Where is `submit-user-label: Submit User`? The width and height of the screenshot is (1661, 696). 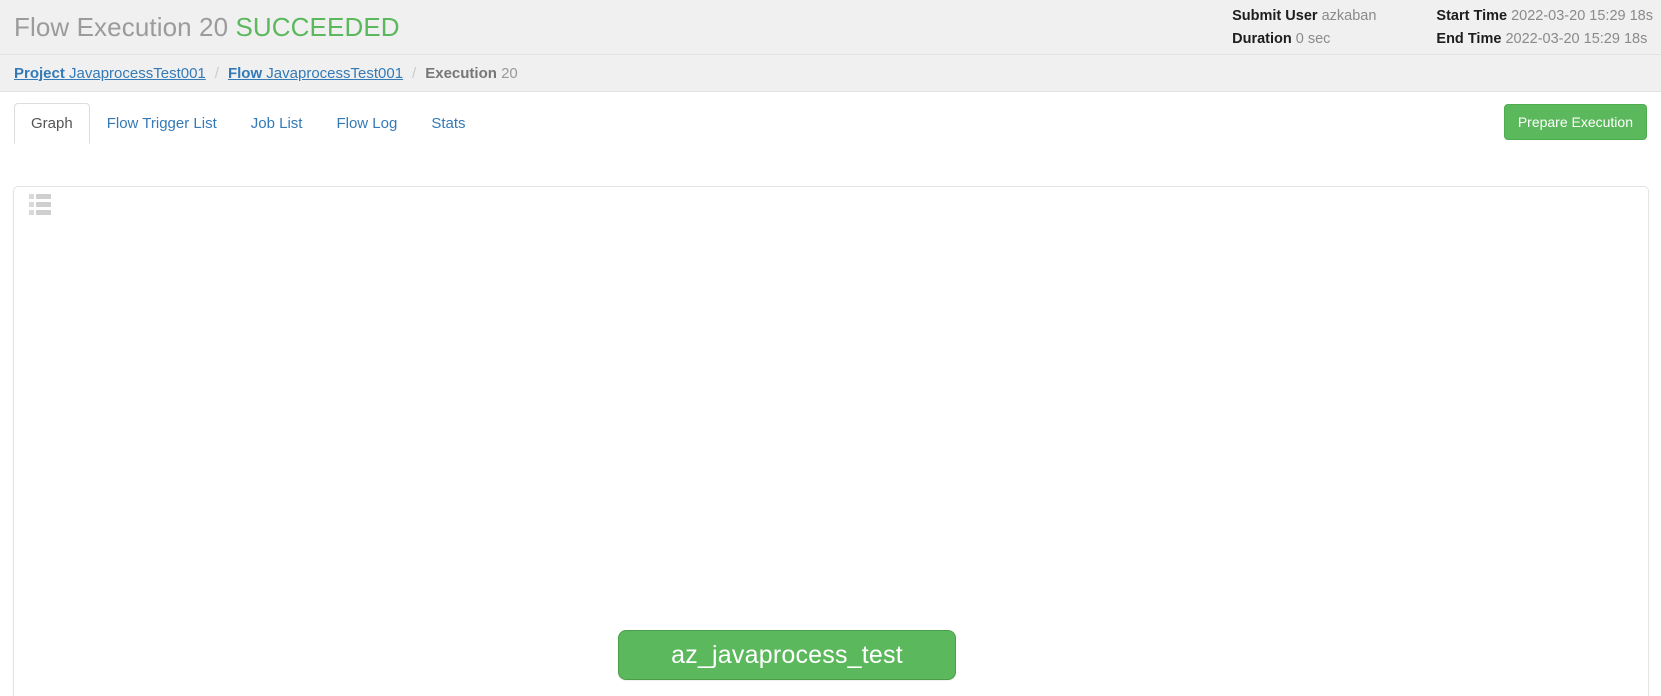
submit-user-label: Submit User is located at coordinates (1275, 15).